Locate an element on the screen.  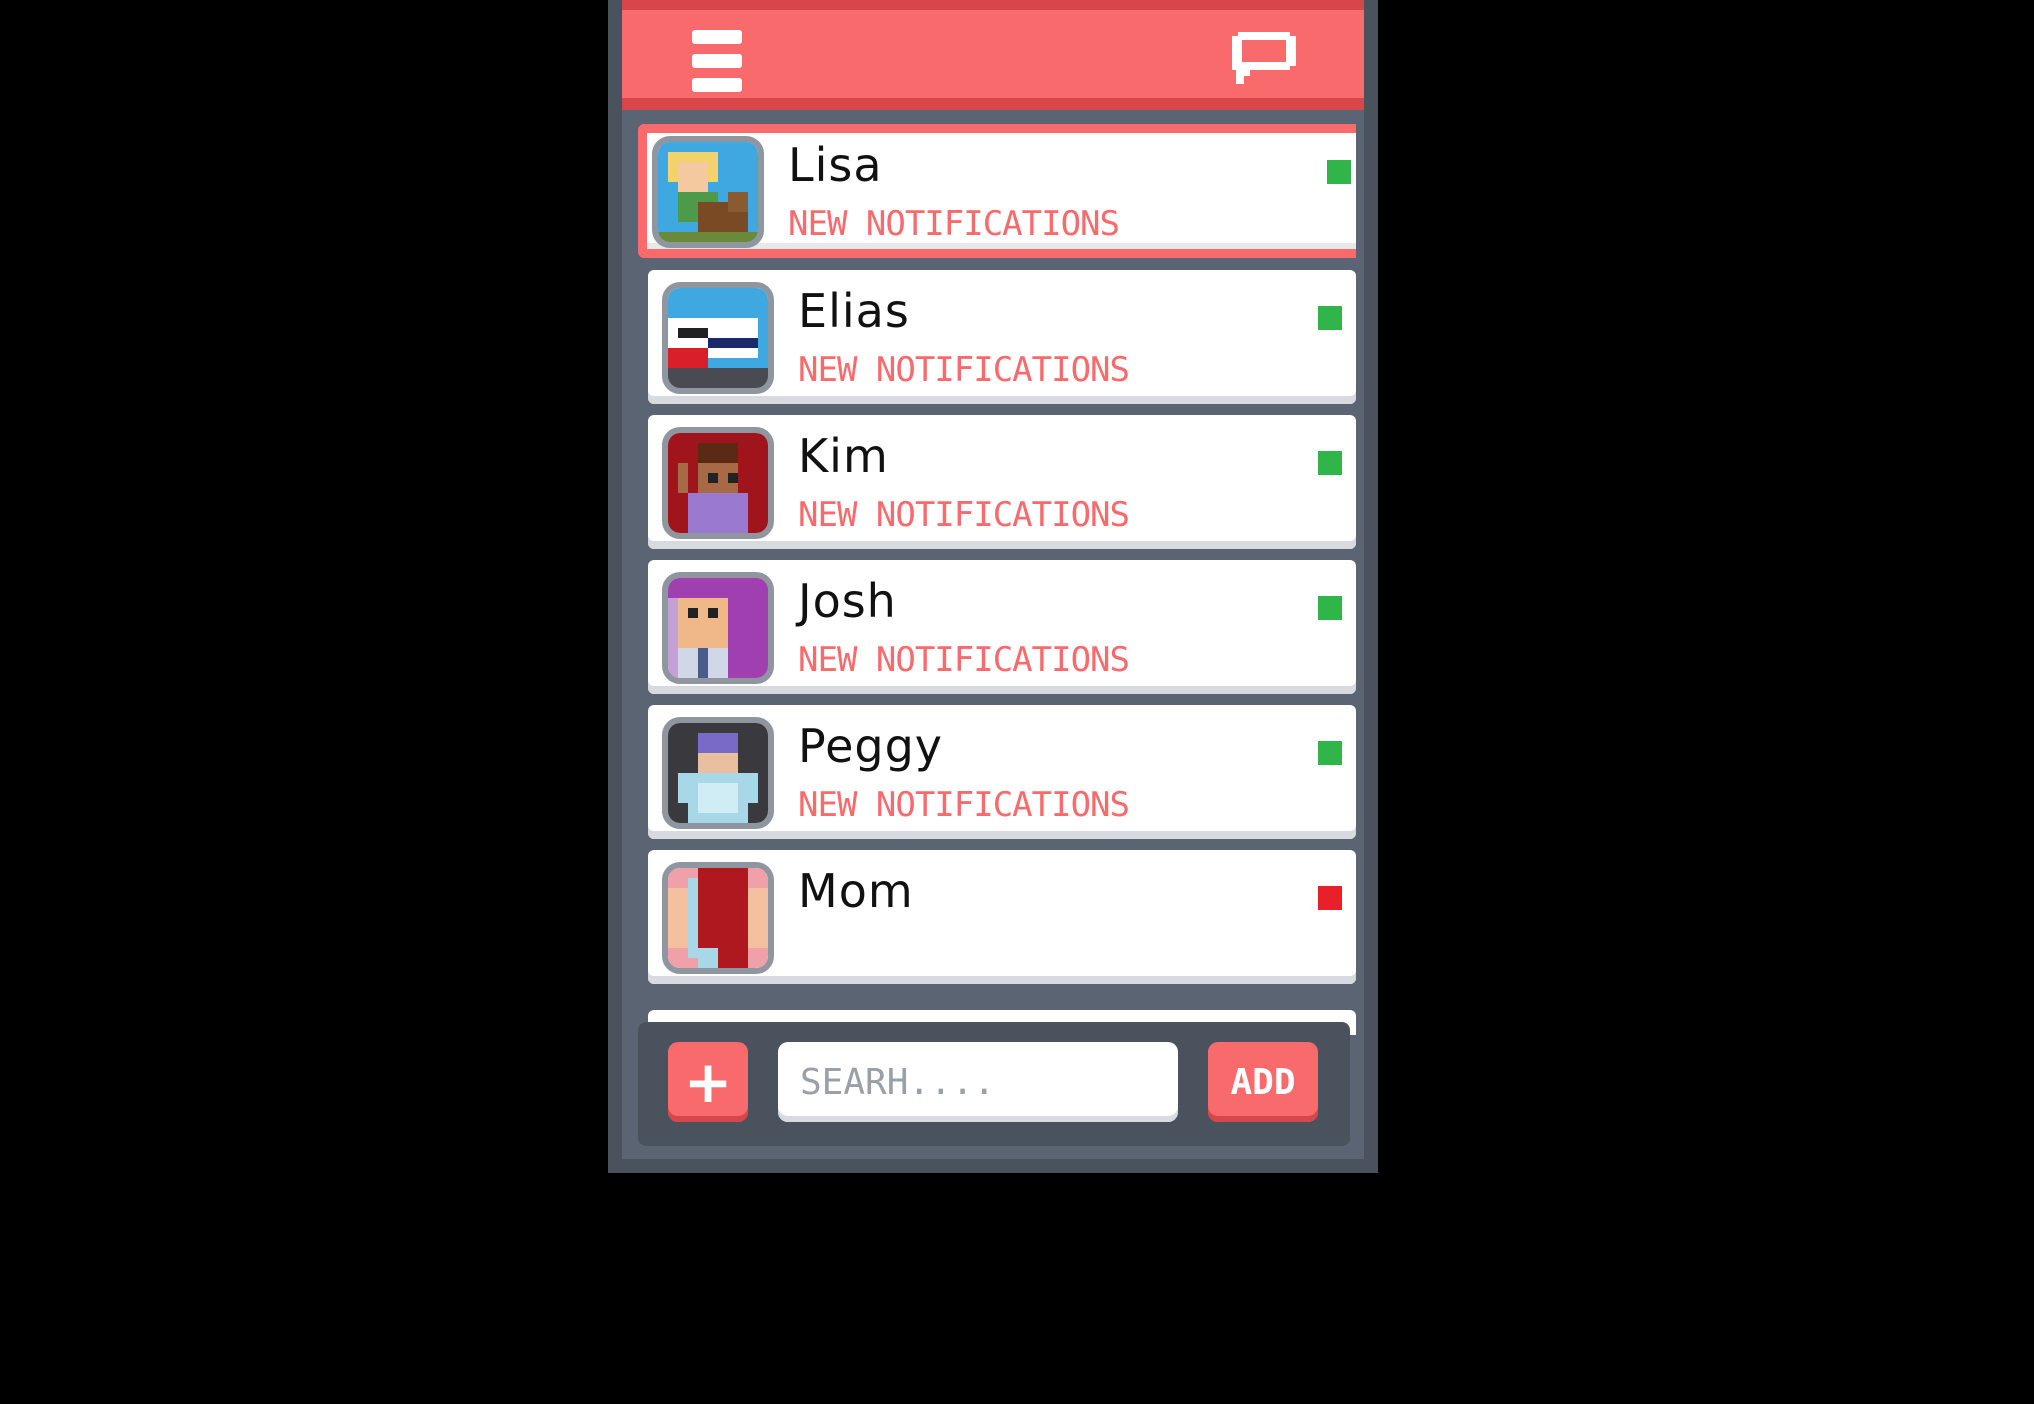
bottom-bar: + ADD is located at coordinates (994, 1084).